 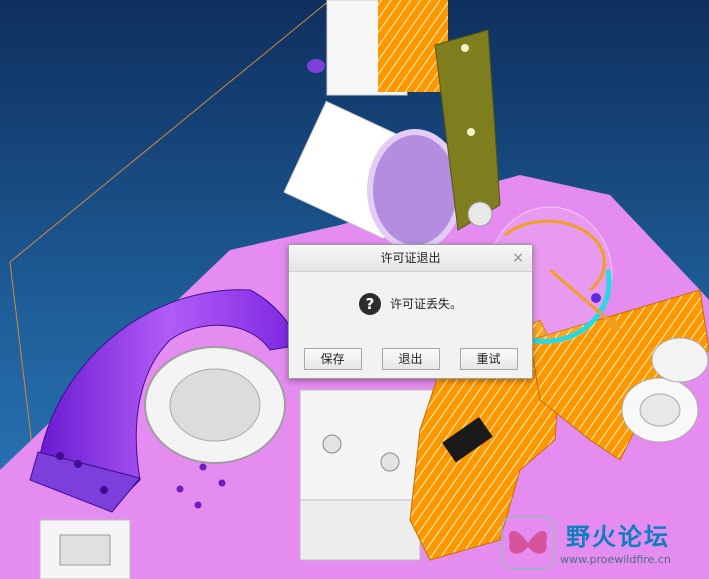 What do you see at coordinates (360, 530) in the screenshot?
I see `housing-base` at bounding box center [360, 530].